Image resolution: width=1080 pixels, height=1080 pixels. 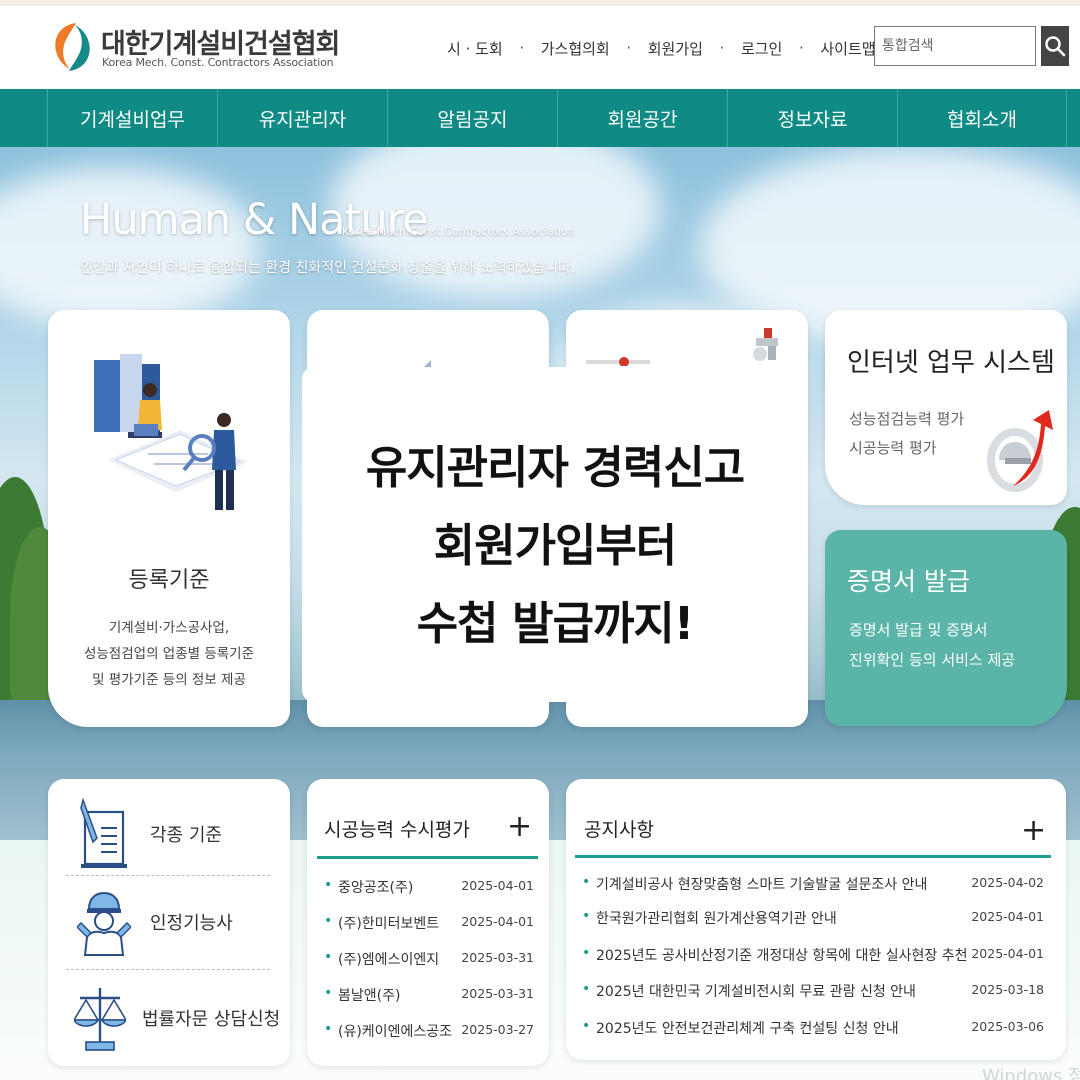 What do you see at coordinates (302, 118) in the screenshot?
I see `nav-item-maintenance: 유지관리자` at bounding box center [302, 118].